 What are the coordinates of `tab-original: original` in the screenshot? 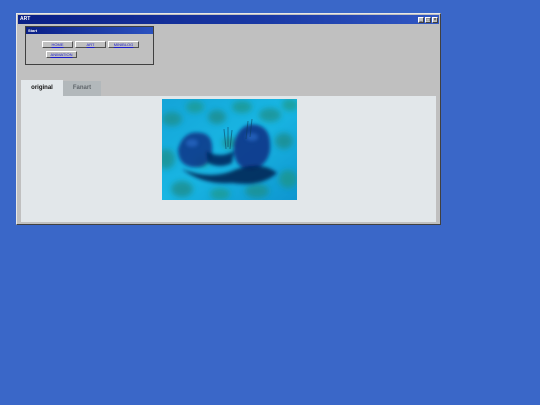 It's located at (42, 88).